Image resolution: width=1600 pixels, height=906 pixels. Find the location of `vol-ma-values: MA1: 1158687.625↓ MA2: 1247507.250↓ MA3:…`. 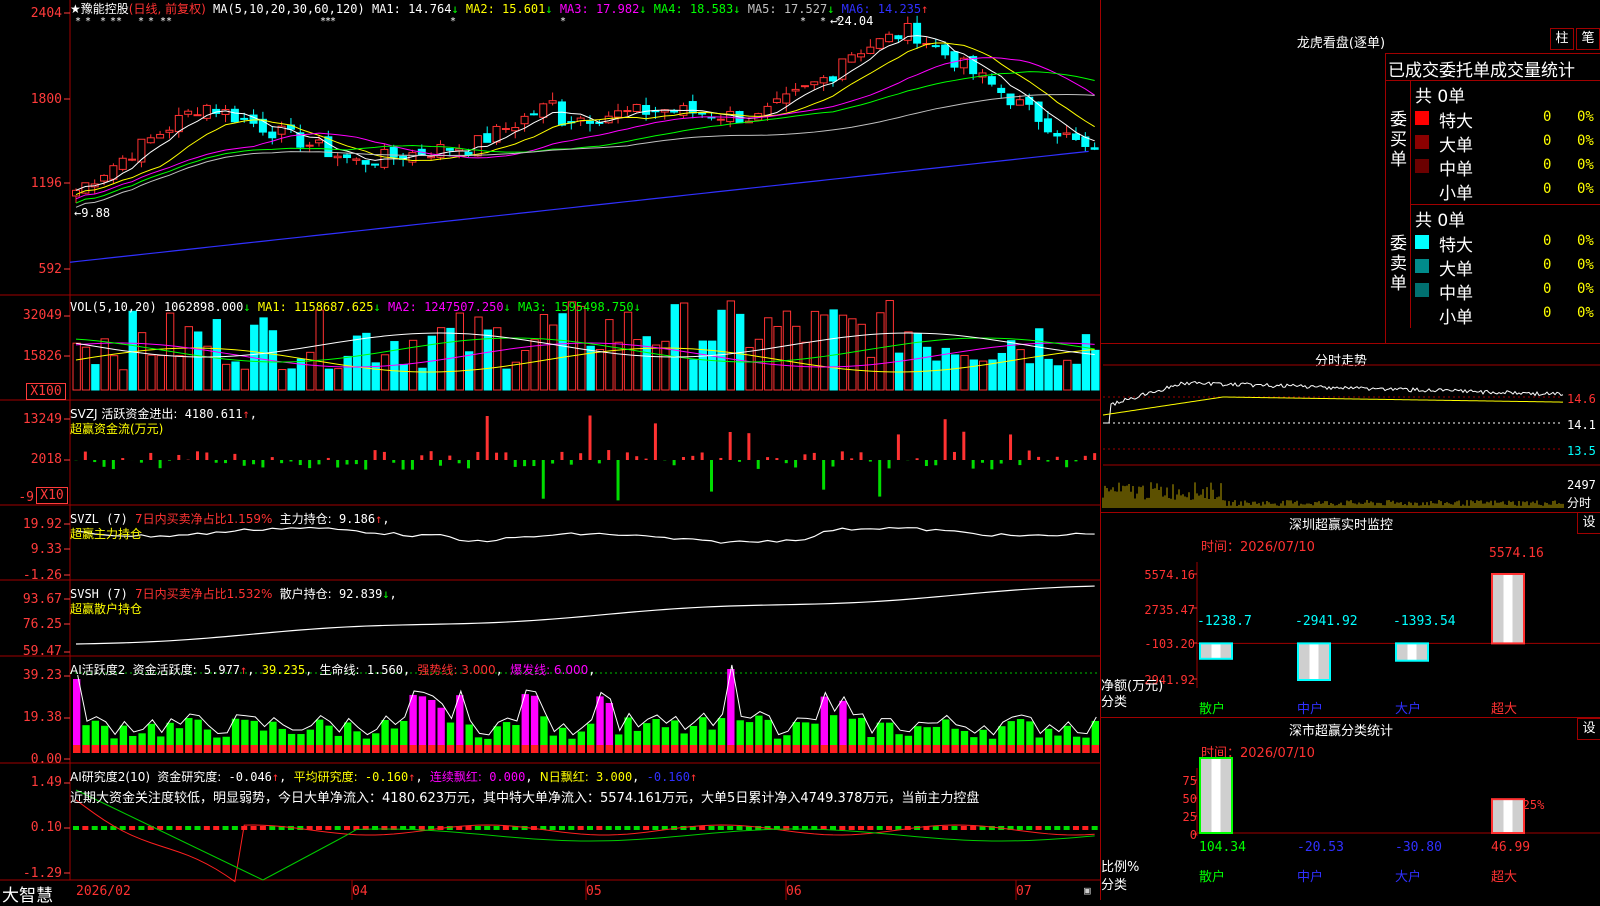

vol-ma-values: MA1: 1158687.625↓ MA2: 1247507.250↓ MA3:… is located at coordinates (449, 307).